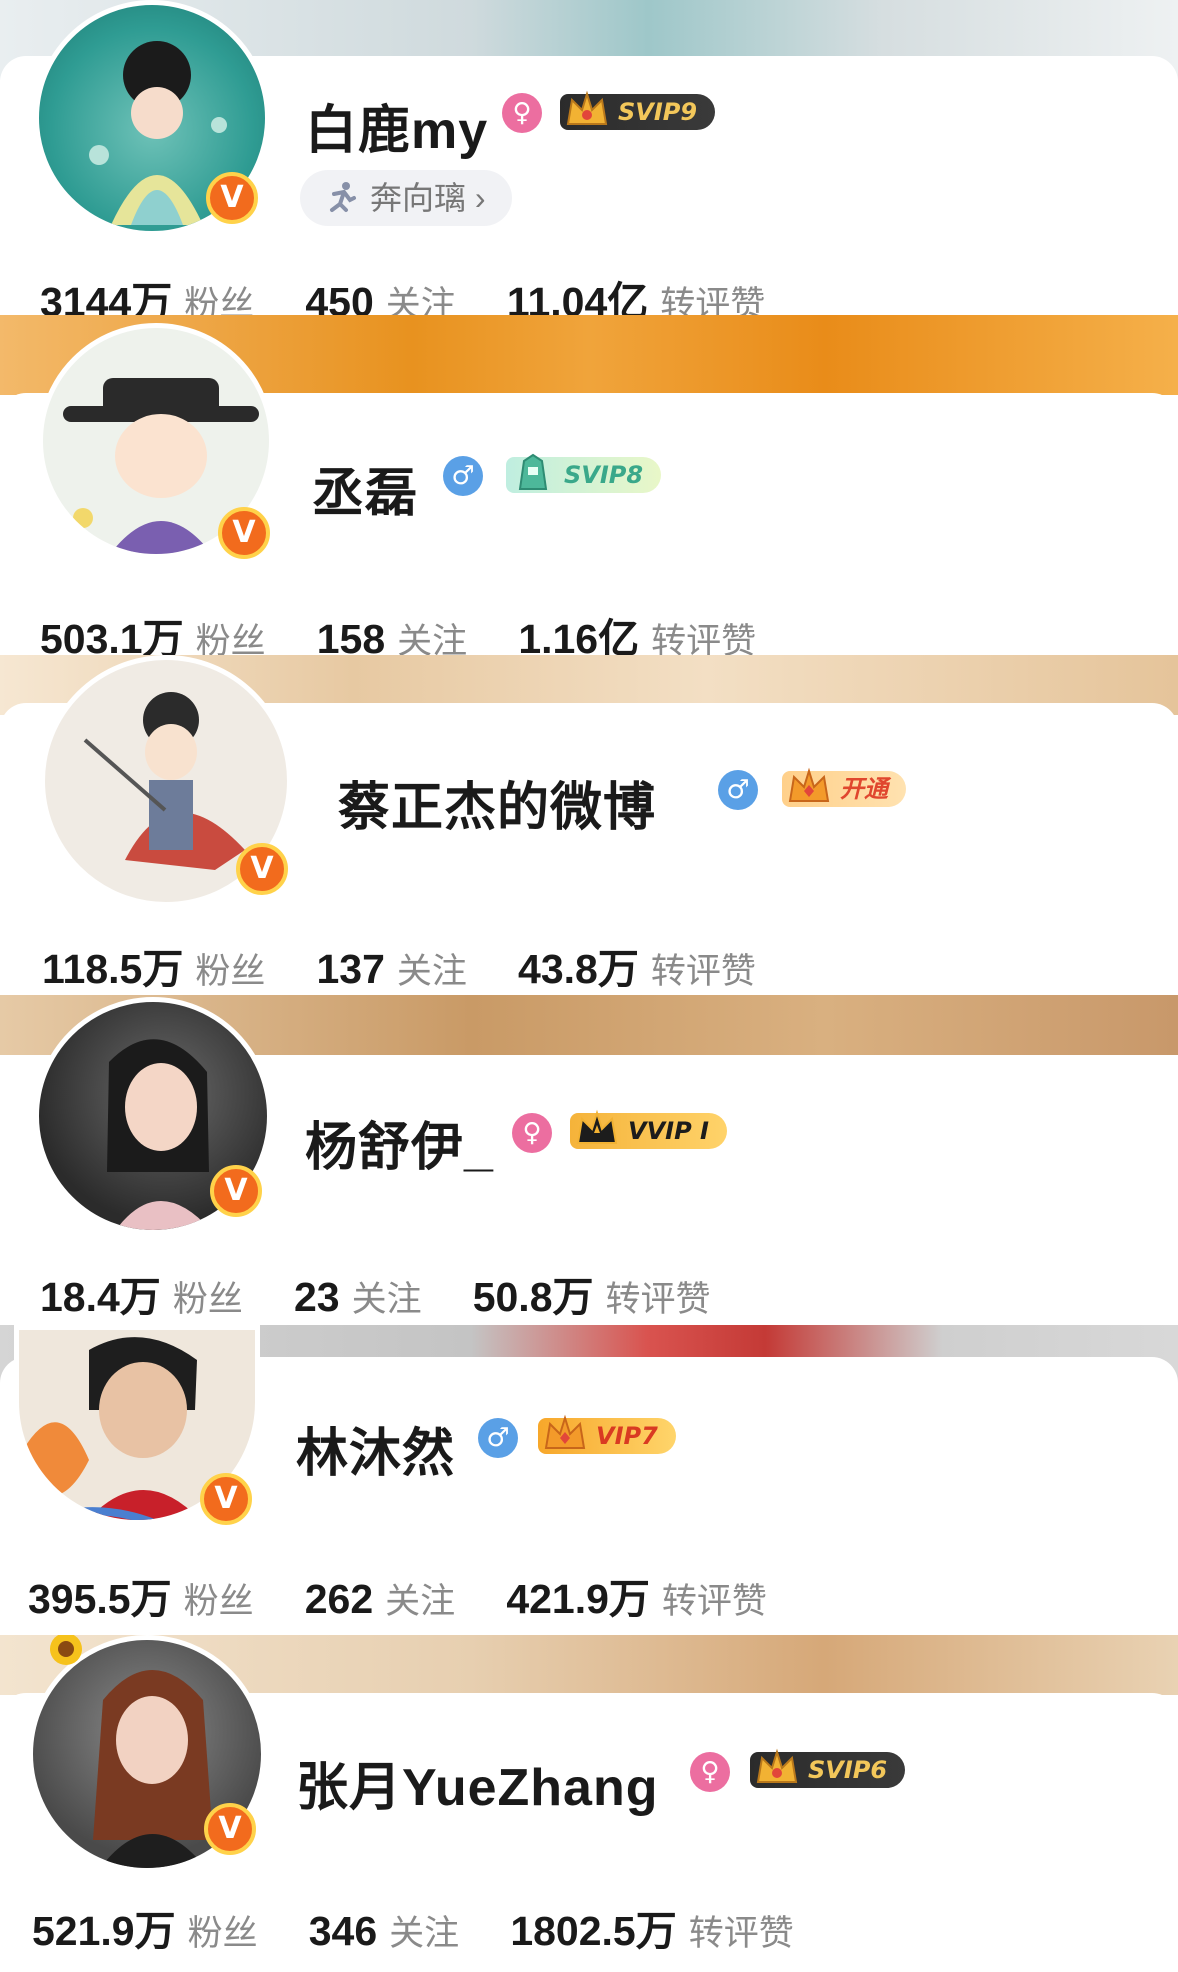 This screenshot has height=1972, width=1178. I want to click on supertopic-chip: 奔向璃 ›, so click(406, 198).